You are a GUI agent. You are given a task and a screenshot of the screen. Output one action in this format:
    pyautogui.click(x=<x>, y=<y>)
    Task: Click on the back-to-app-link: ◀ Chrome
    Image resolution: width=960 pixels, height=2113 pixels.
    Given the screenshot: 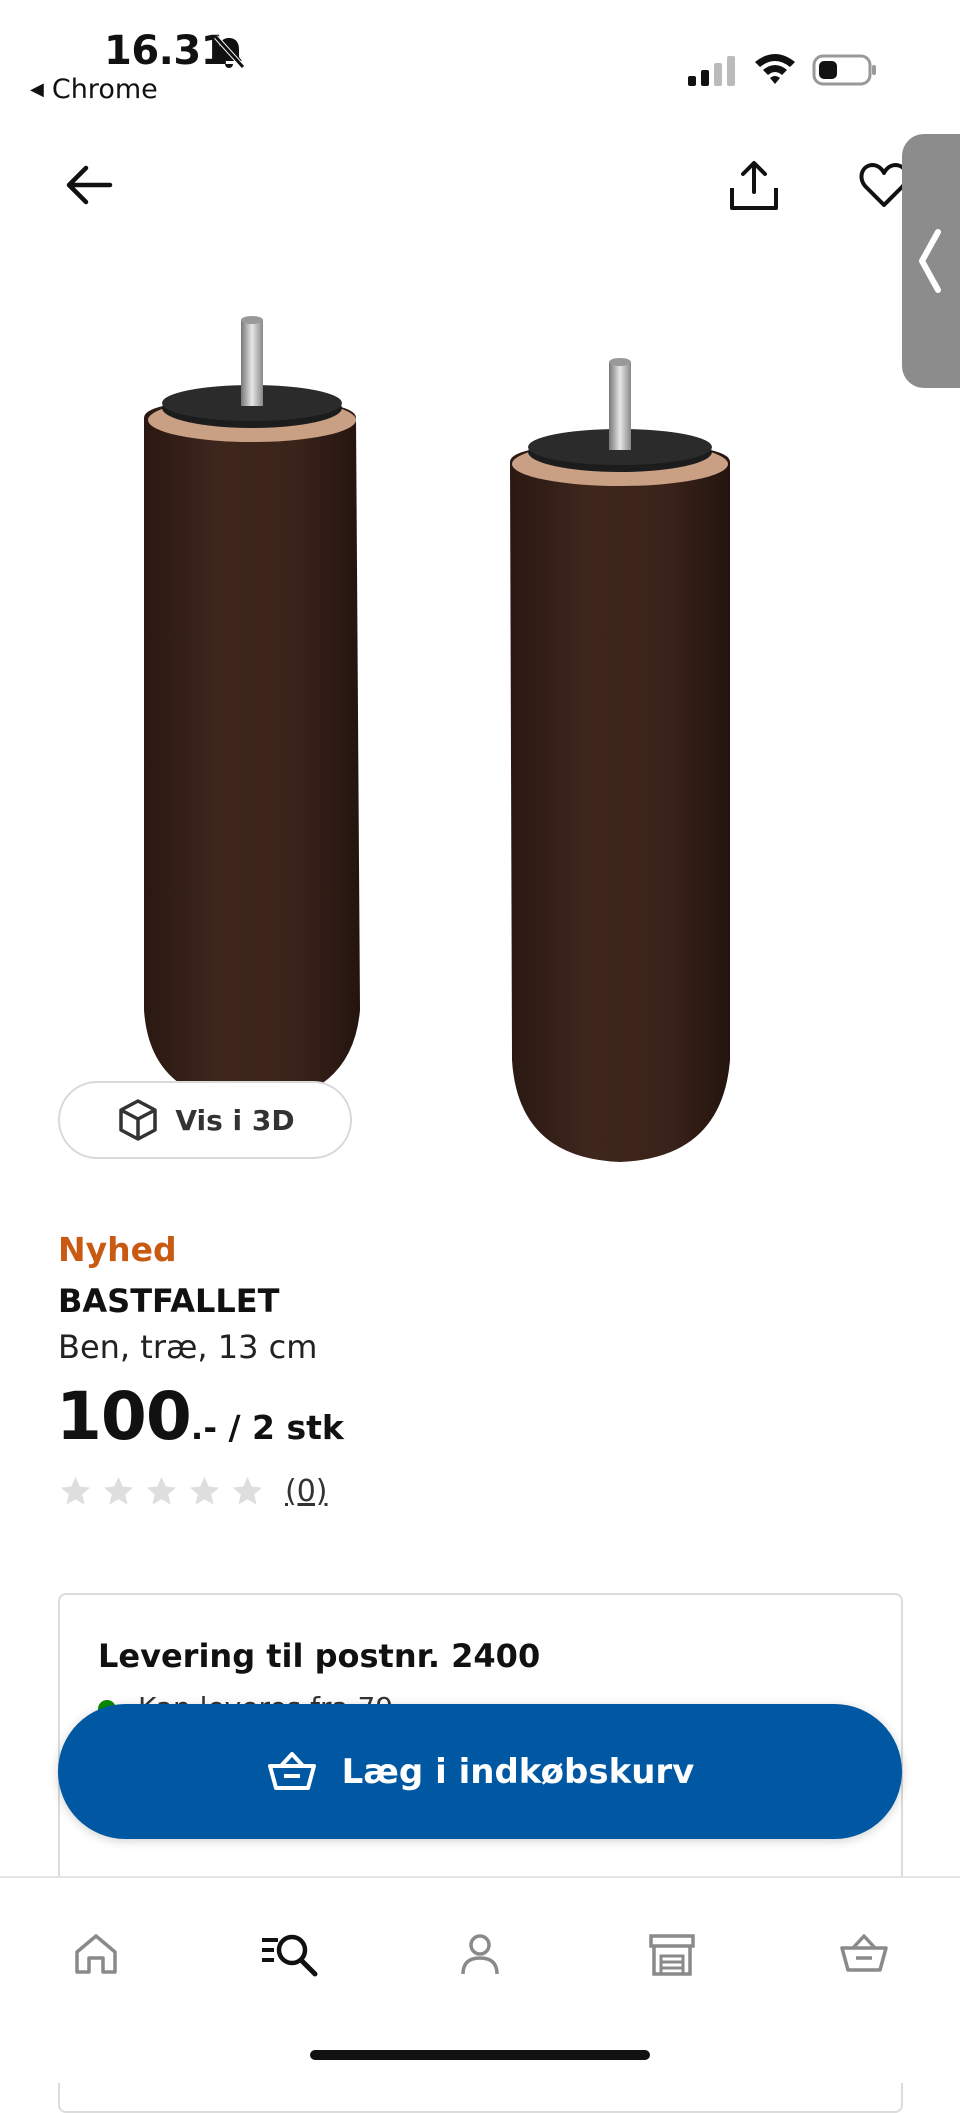 What is the action you would take?
    pyautogui.click(x=94, y=89)
    